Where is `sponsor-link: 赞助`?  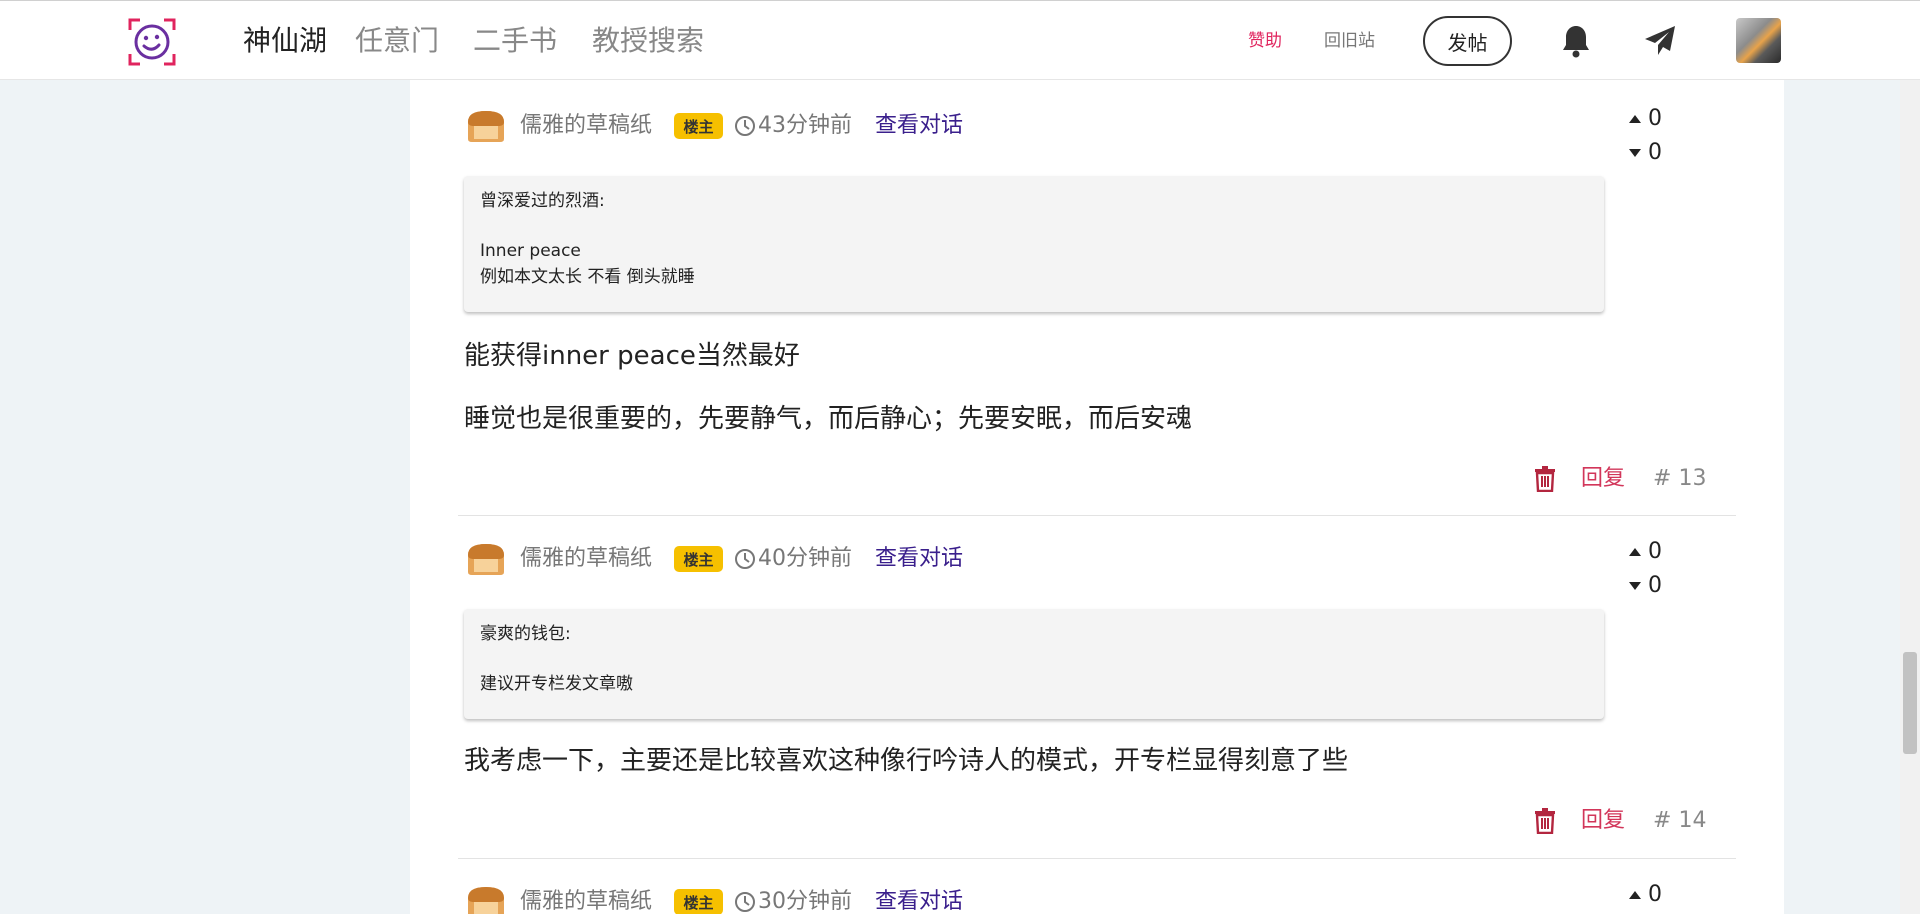 sponsor-link: 赞助 is located at coordinates (1265, 41).